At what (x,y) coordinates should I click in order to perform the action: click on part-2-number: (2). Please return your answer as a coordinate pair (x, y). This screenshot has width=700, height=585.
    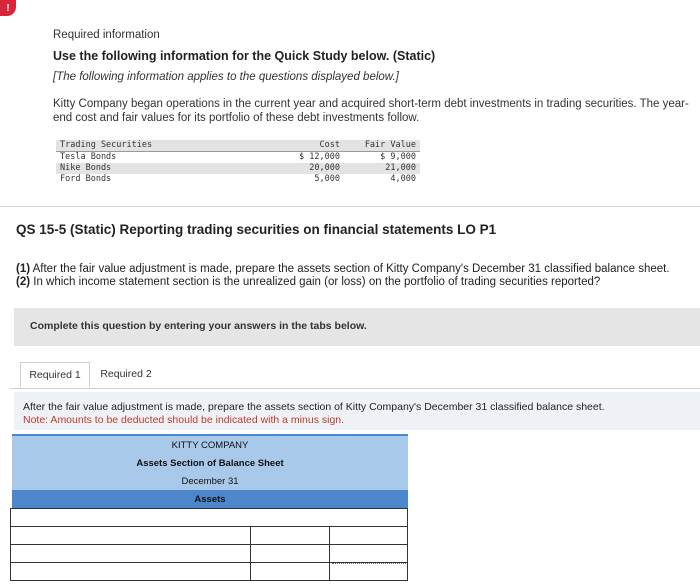
    Looking at the image, I should click on (23, 282).